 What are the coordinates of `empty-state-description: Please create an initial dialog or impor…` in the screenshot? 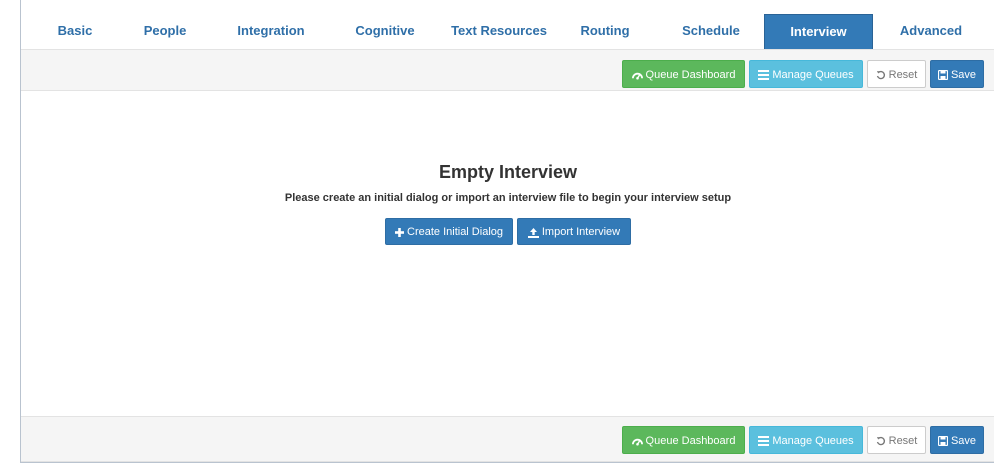 It's located at (508, 198).